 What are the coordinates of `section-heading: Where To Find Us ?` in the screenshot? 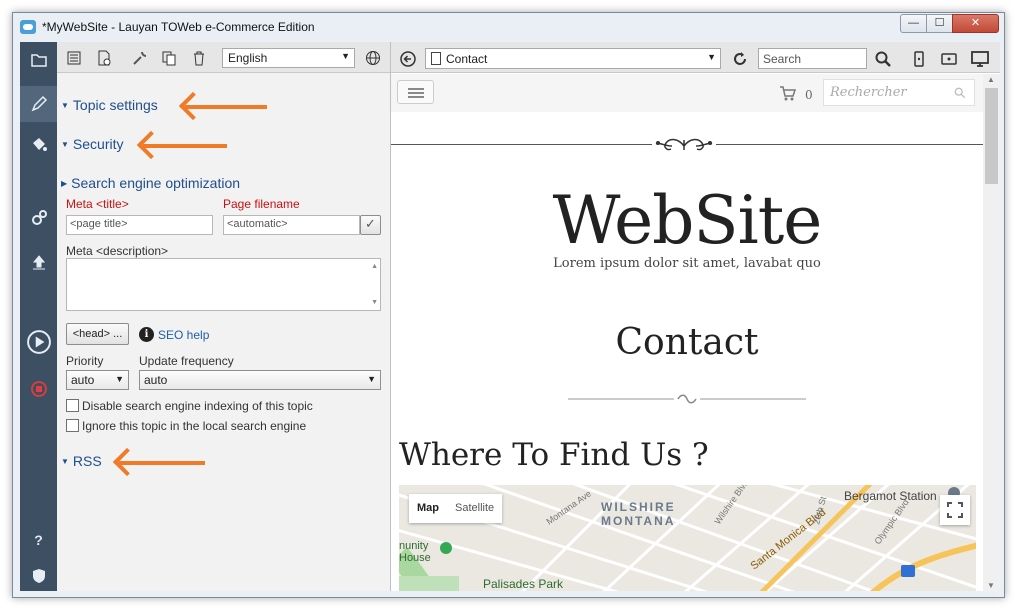 It's located at (554, 455).